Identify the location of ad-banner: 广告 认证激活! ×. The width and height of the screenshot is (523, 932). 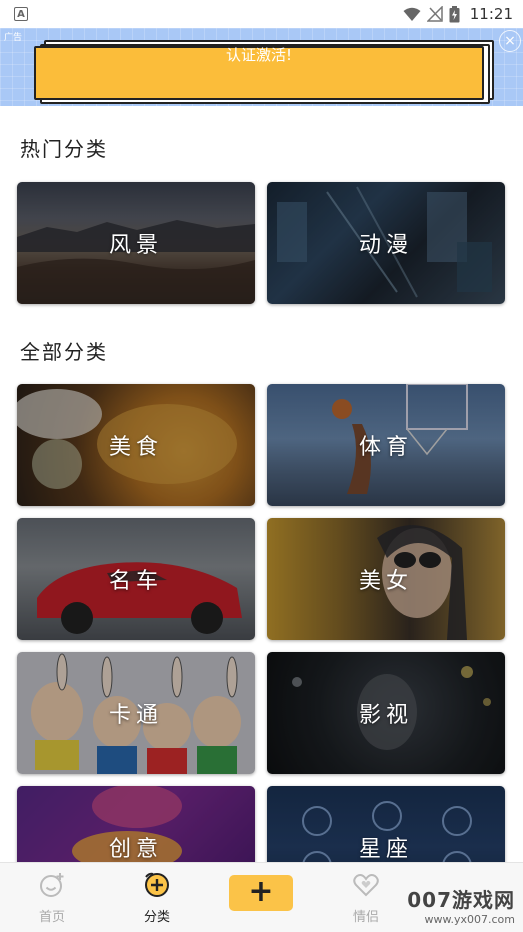
(261, 67).